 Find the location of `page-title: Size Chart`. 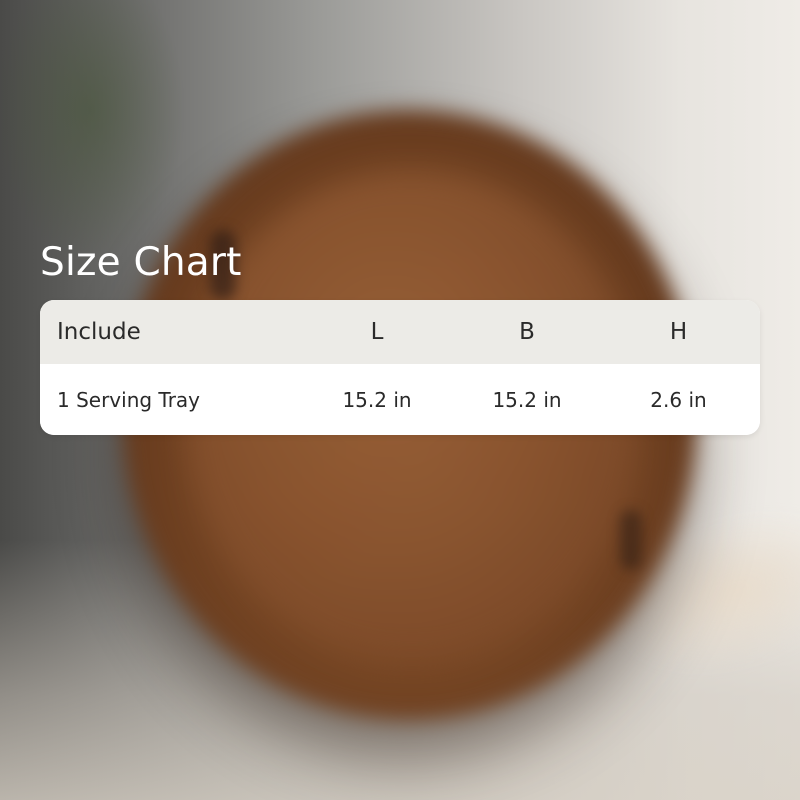

page-title: Size Chart is located at coordinates (141, 262).